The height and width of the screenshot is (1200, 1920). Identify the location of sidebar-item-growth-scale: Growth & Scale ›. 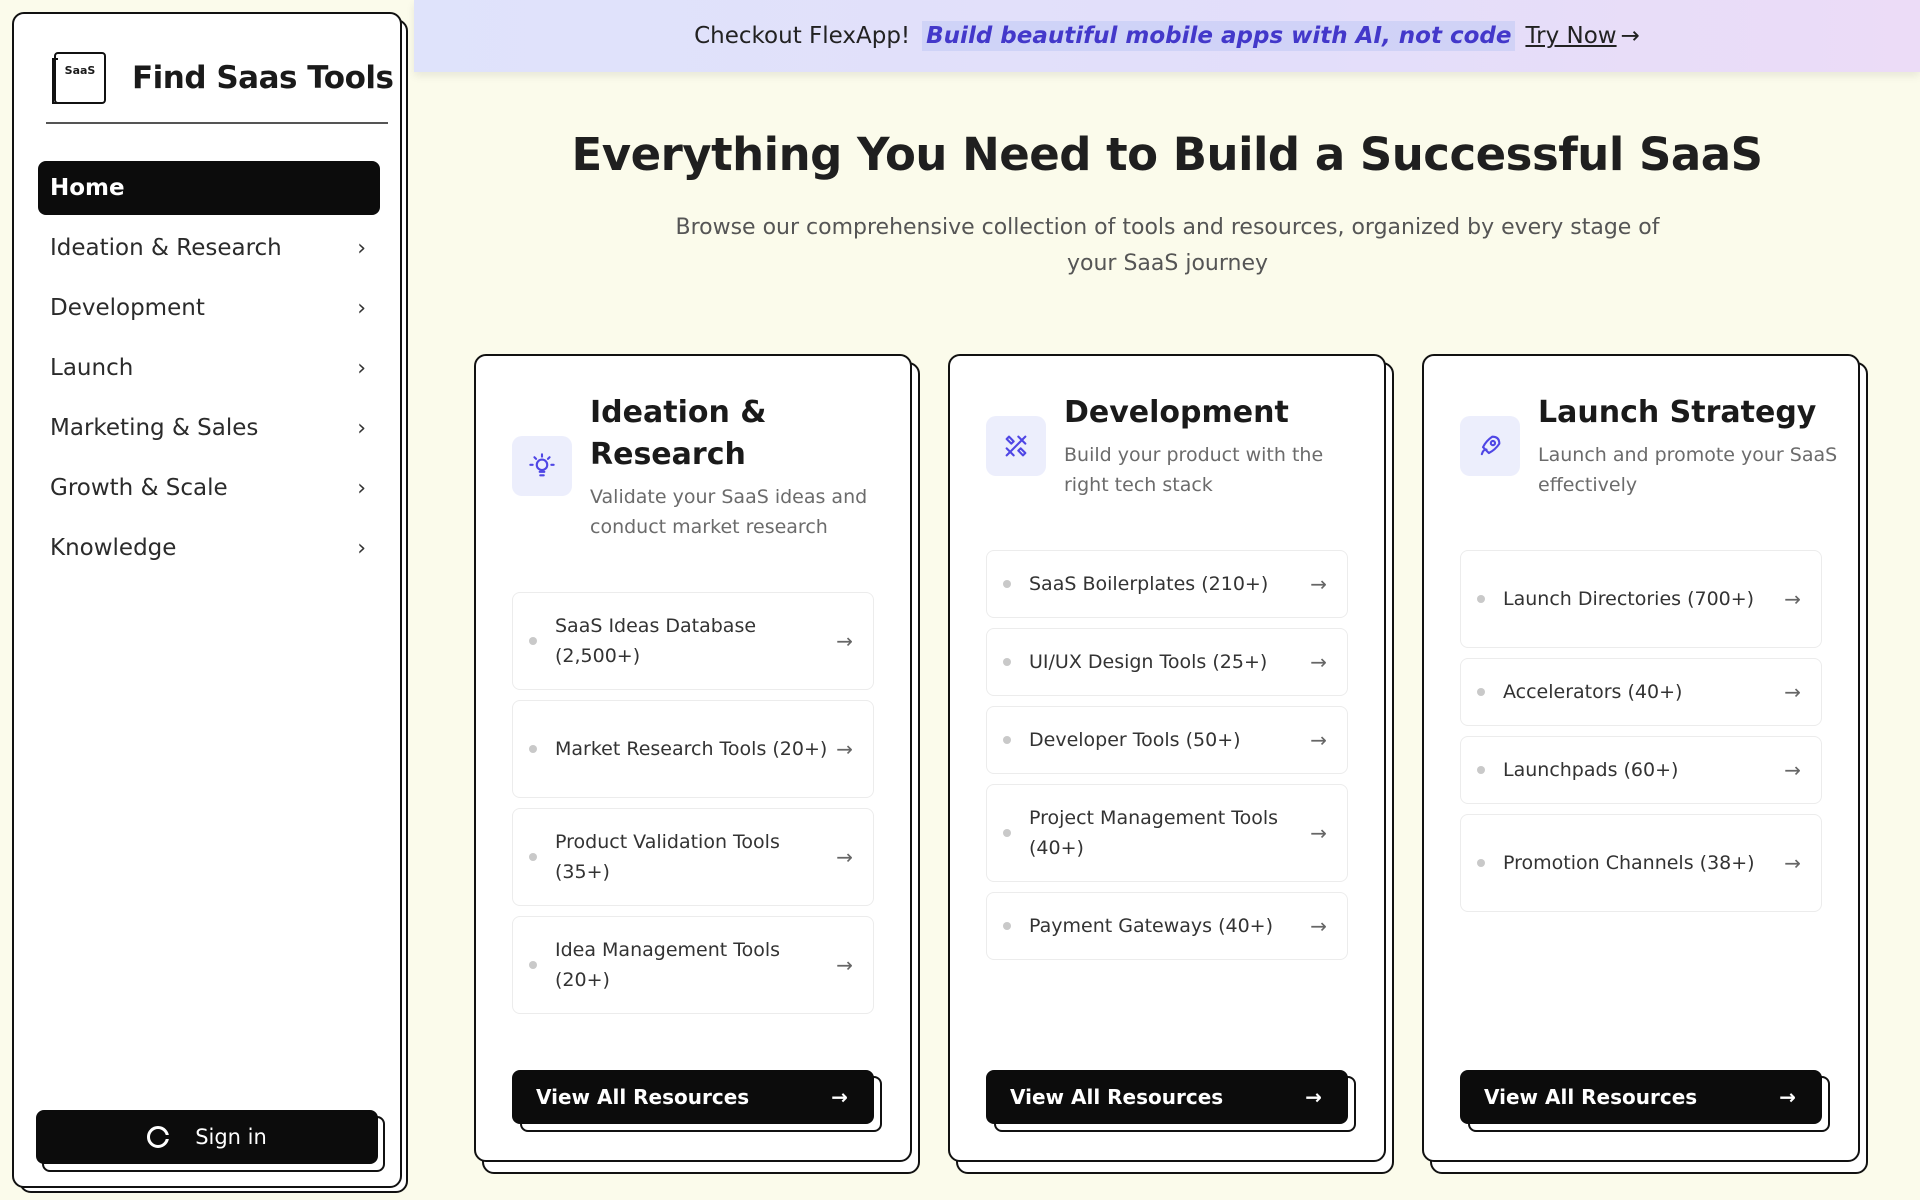
(209, 488).